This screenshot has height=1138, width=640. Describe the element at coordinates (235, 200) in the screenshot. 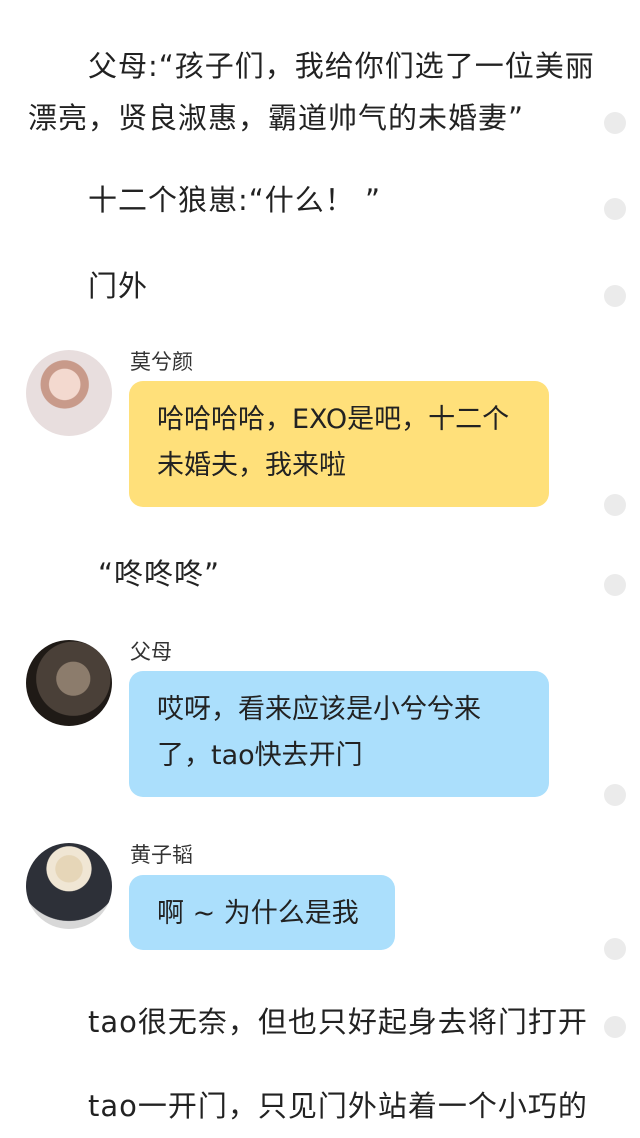

I see `story-paragraph: 十二个狼崽:“什么！ ”` at that location.